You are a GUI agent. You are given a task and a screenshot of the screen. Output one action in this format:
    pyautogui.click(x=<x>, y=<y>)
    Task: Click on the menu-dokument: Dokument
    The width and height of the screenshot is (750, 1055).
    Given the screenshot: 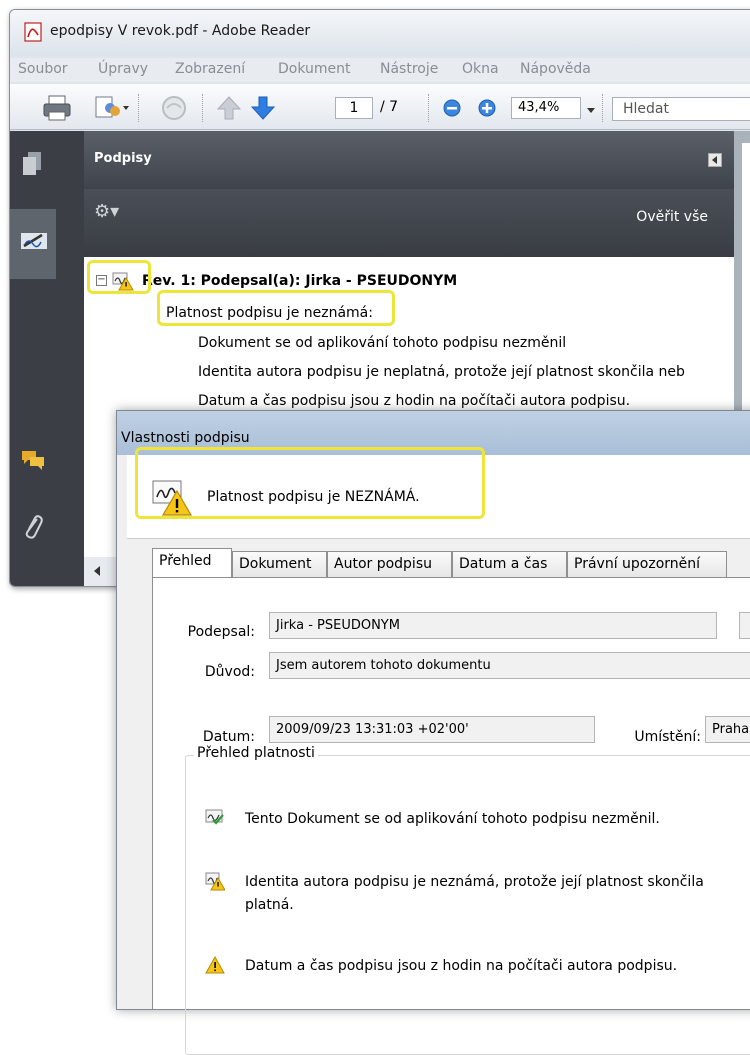 What is the action you would take?
    pyautogui.click(x=314, y=69)
    